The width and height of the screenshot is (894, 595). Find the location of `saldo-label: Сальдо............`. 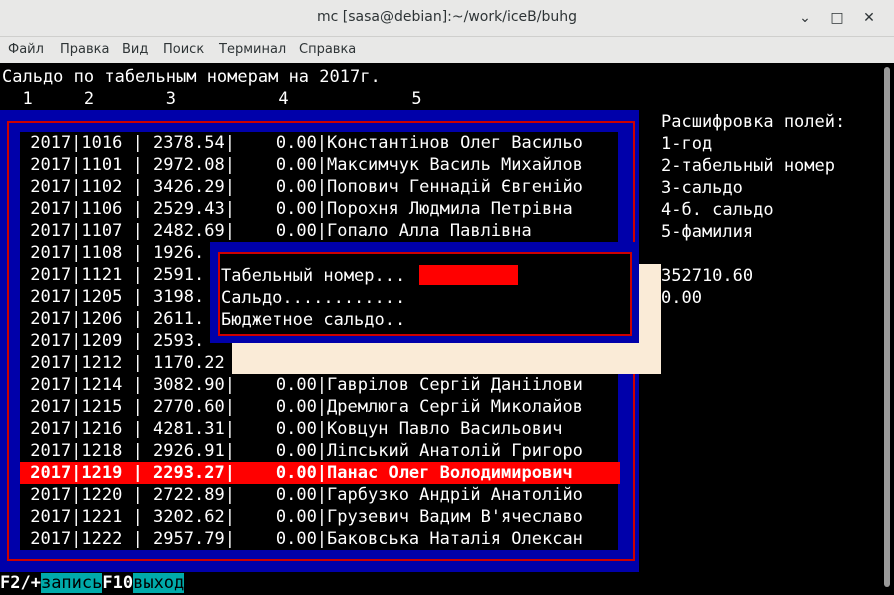

saldo-label: Сальдо............ is located at coordinates (313, 298).